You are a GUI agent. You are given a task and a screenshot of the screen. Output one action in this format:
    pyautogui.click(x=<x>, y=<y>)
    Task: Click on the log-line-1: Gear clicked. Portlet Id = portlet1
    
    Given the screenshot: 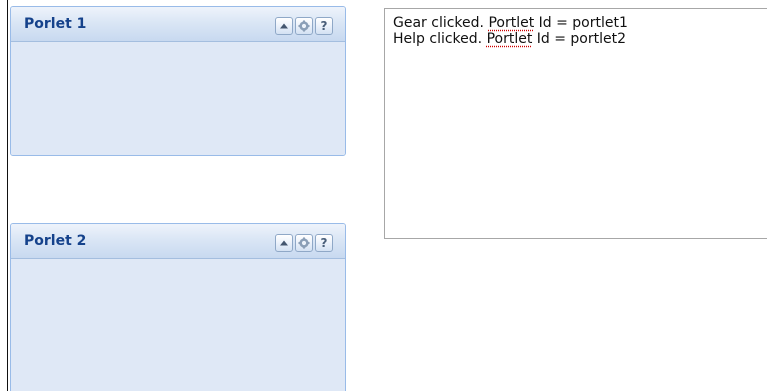 What is the action you would take?
    pyautogui.click(x=579, y=23)
    